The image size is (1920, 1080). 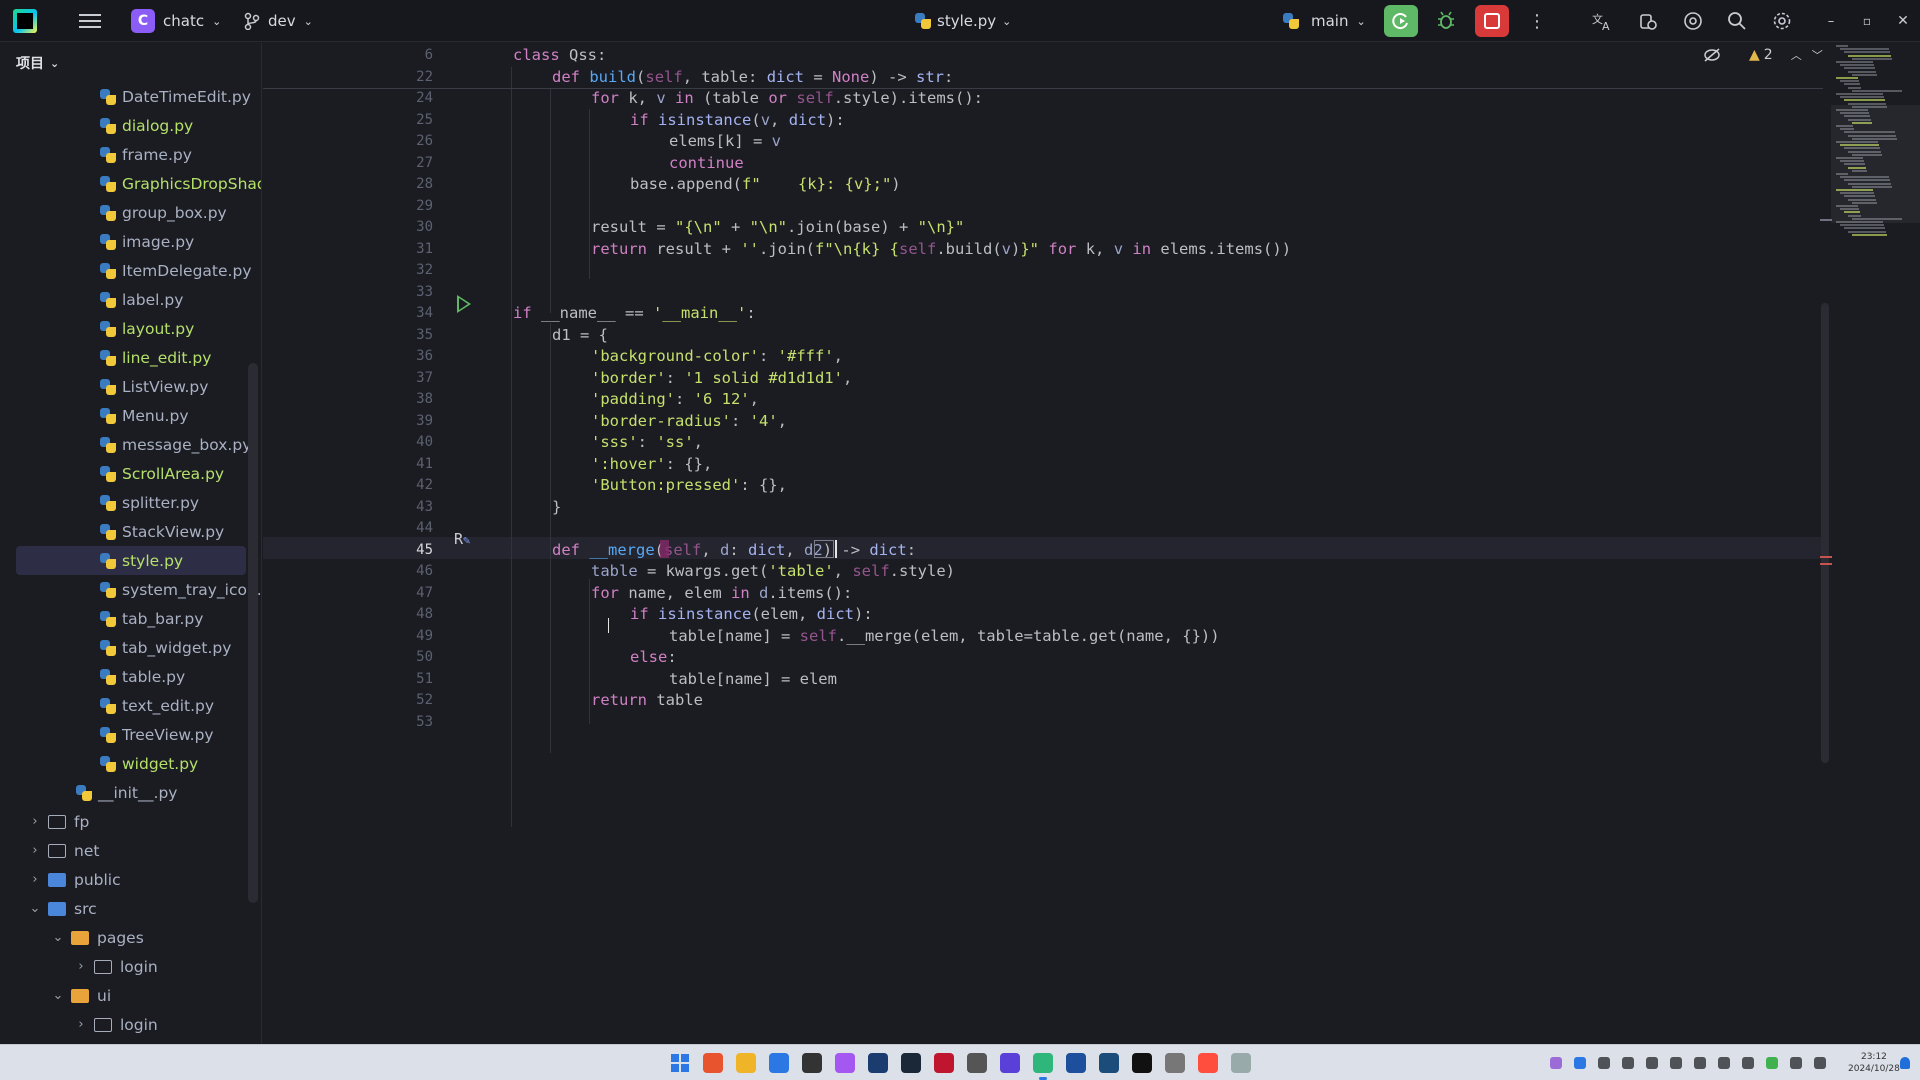 What do you see at coordinates (462, 539) in the screenshot?
I see `refactoring-gutter-icon: R✎` at bounding box center [462, 539].